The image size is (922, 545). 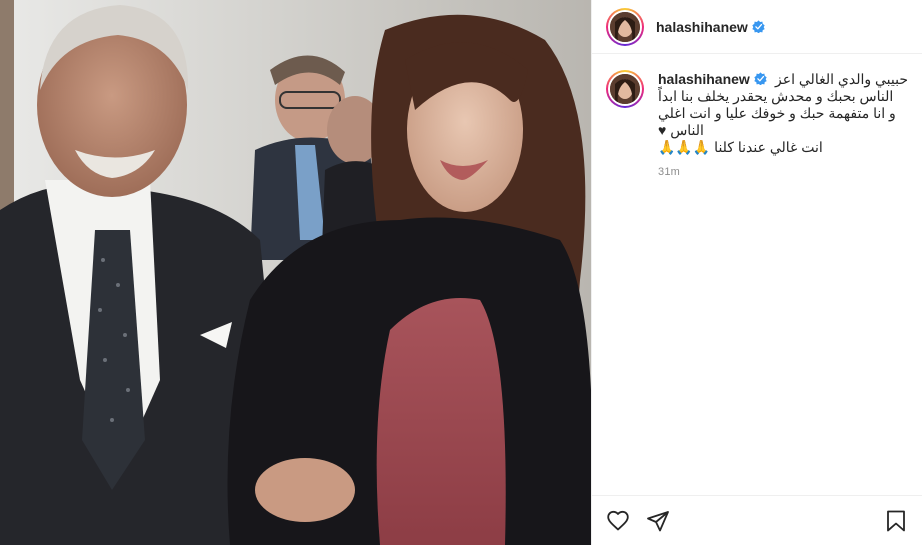 I want to click on caption-text-line: انت غالي عندنا كلنا 🙏🙏🙏, so click(x=740, y=147).